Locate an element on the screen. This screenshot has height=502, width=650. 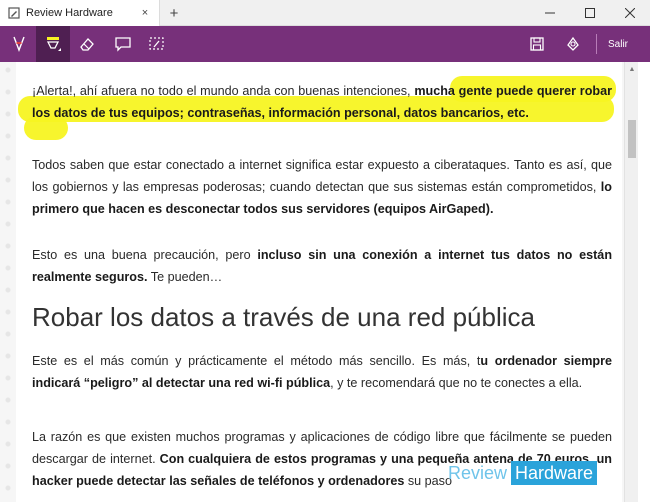
share-note-button is located at coordinates (573, 44).